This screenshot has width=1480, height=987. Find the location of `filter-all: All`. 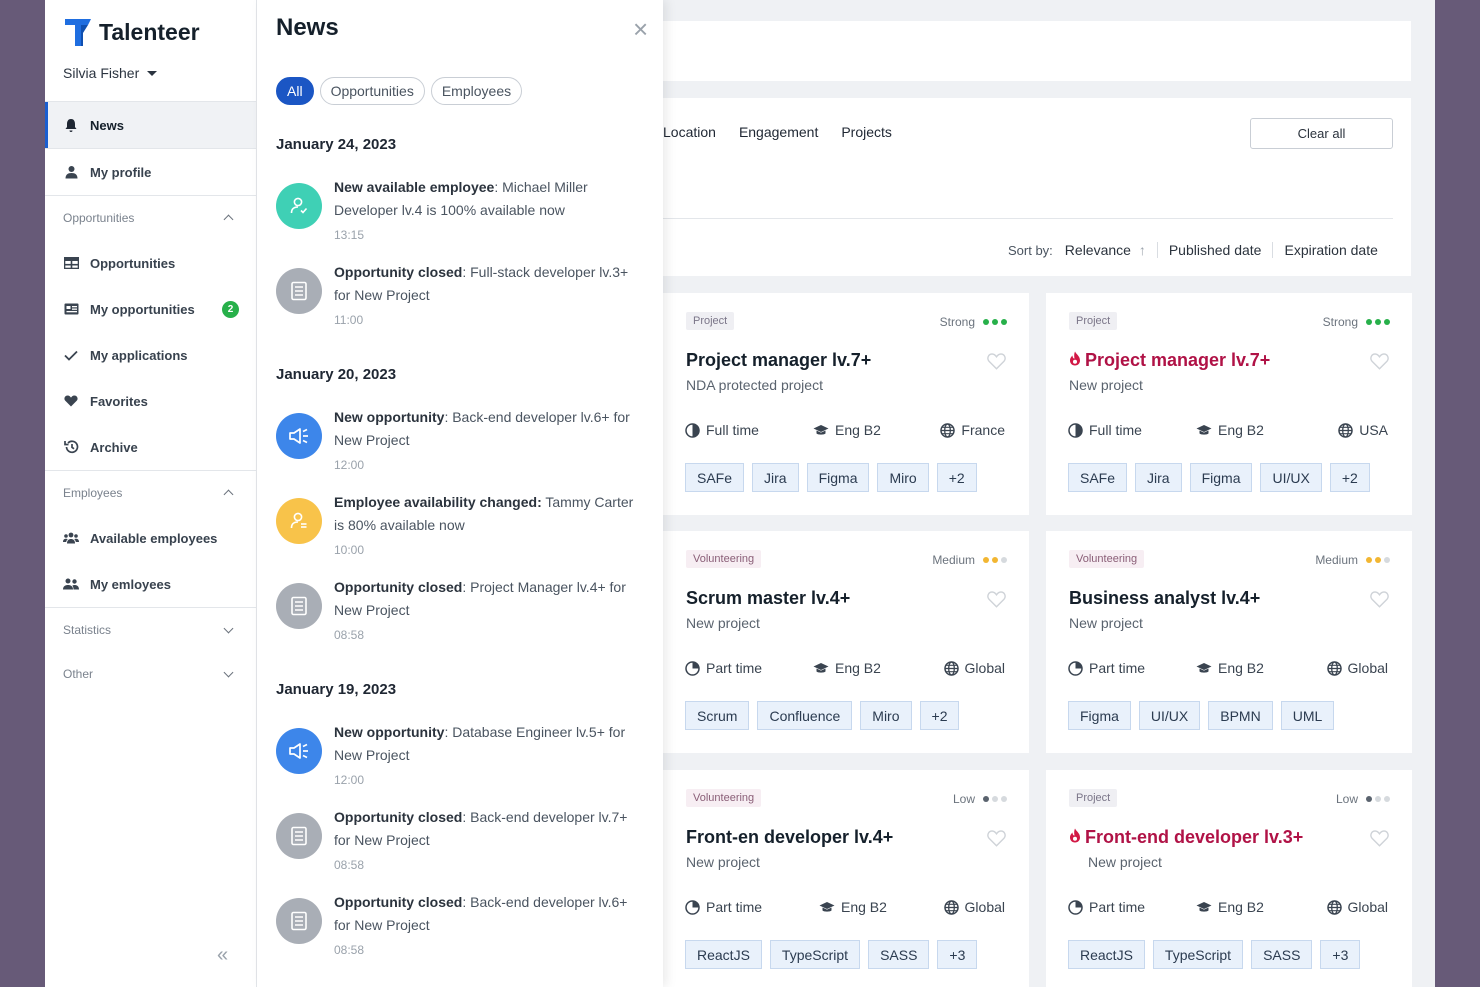

filter-all: All is located at coordinates (295, 91).